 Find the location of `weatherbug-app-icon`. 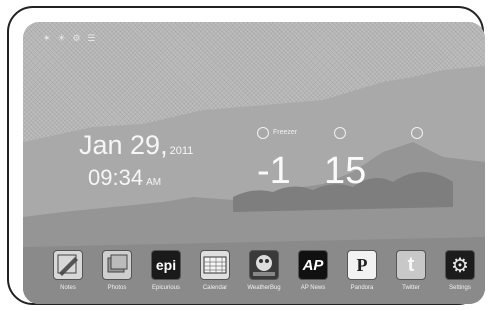

weatherbug-app-icon is located at coordinates (264, 265).